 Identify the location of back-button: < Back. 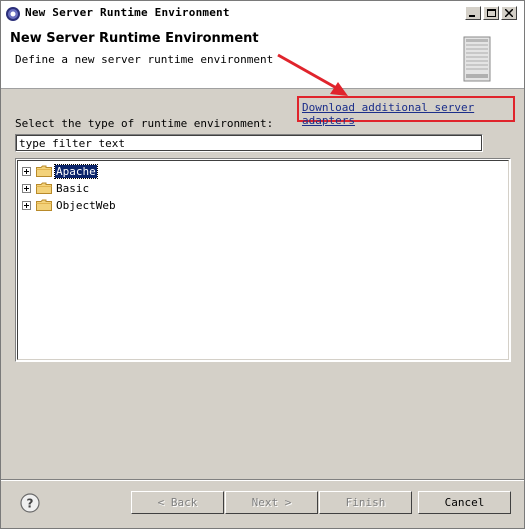
(177, 502).